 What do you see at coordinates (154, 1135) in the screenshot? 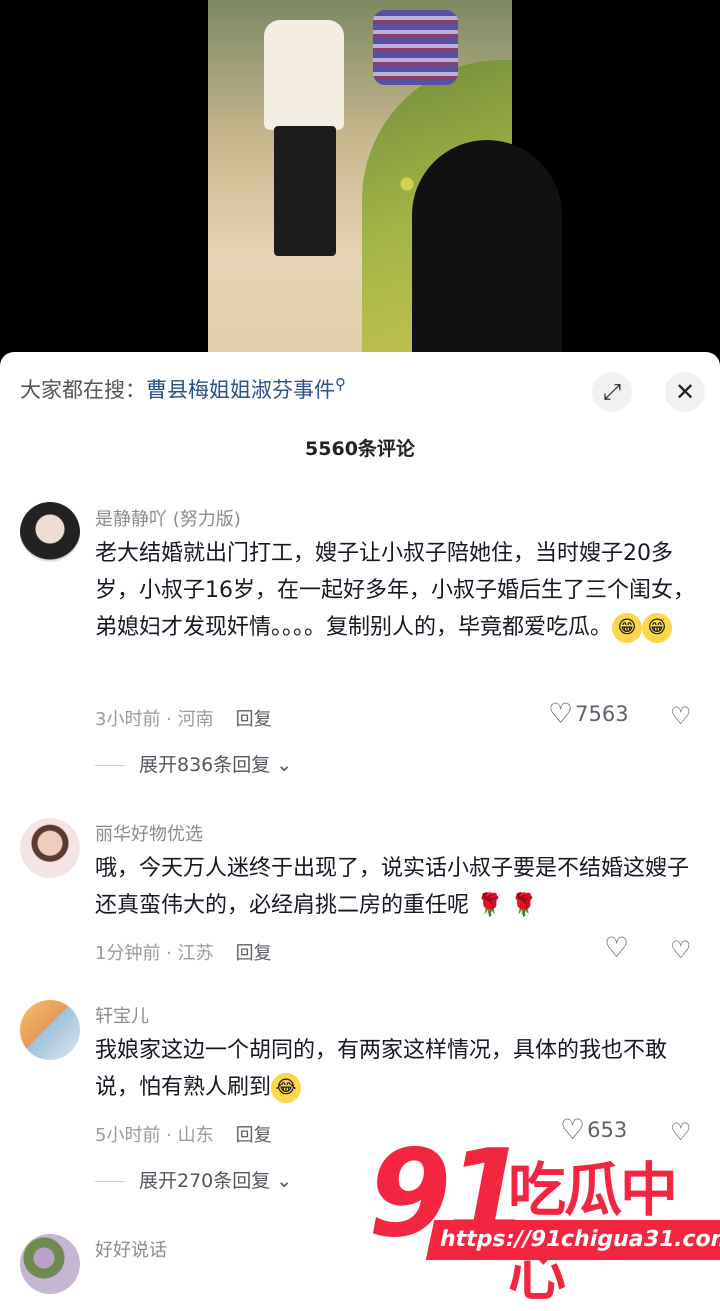
I see `comment-time-location: 5小时前 · 山东` at bounding box center [154, 1135].